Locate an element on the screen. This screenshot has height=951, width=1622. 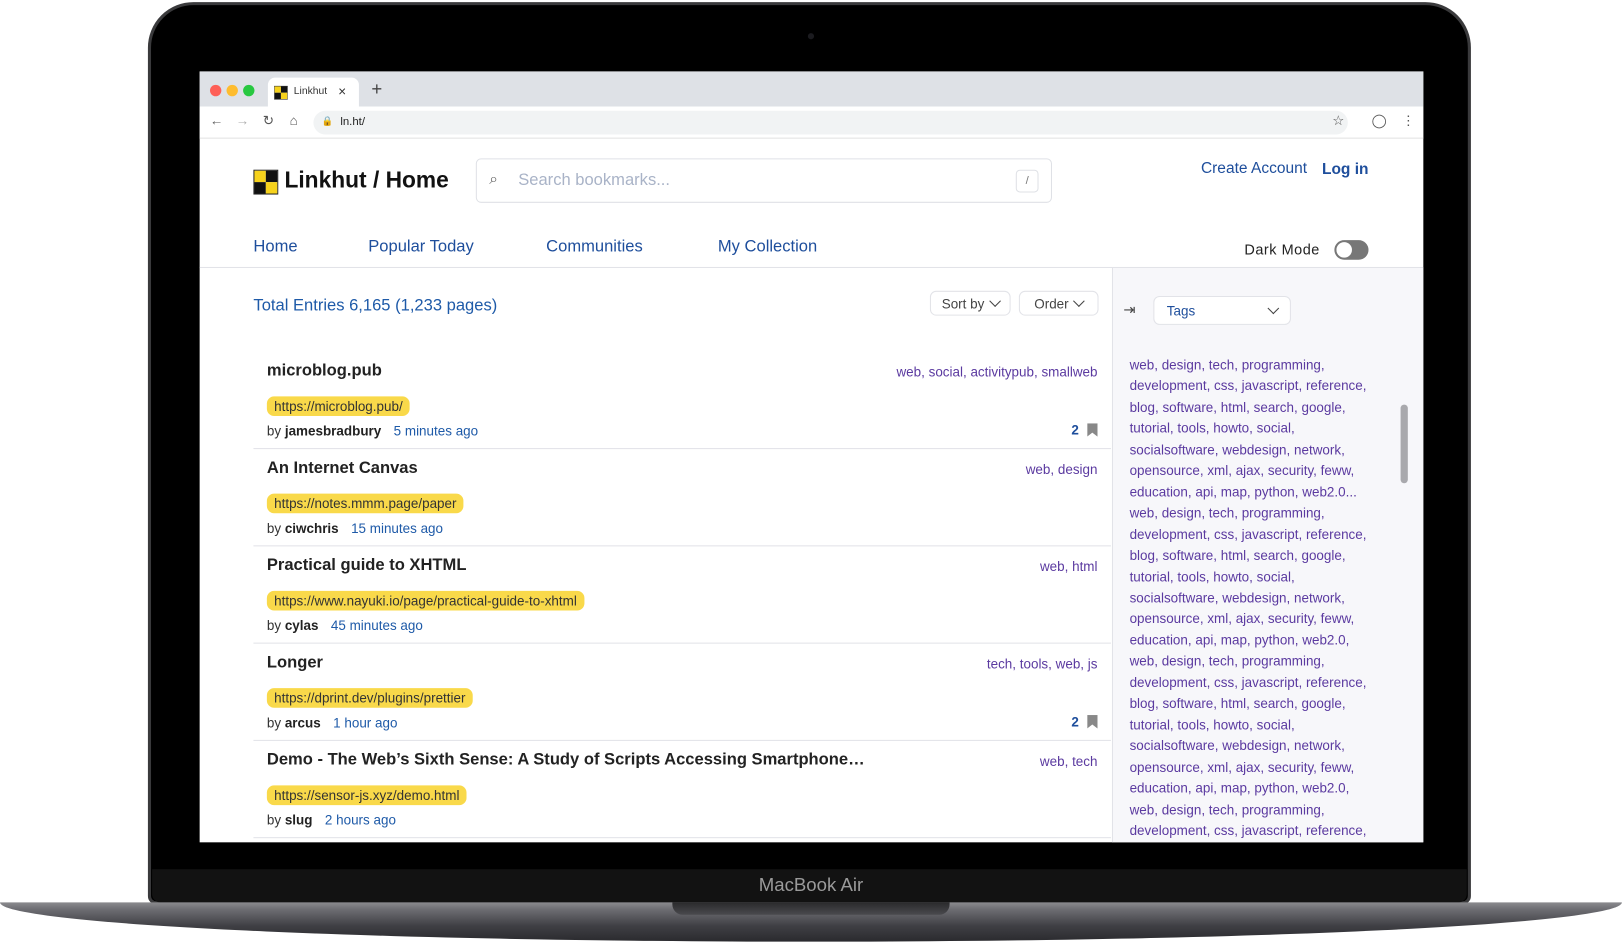
order-dropdown: Order is located at coordinates (1058, 303).